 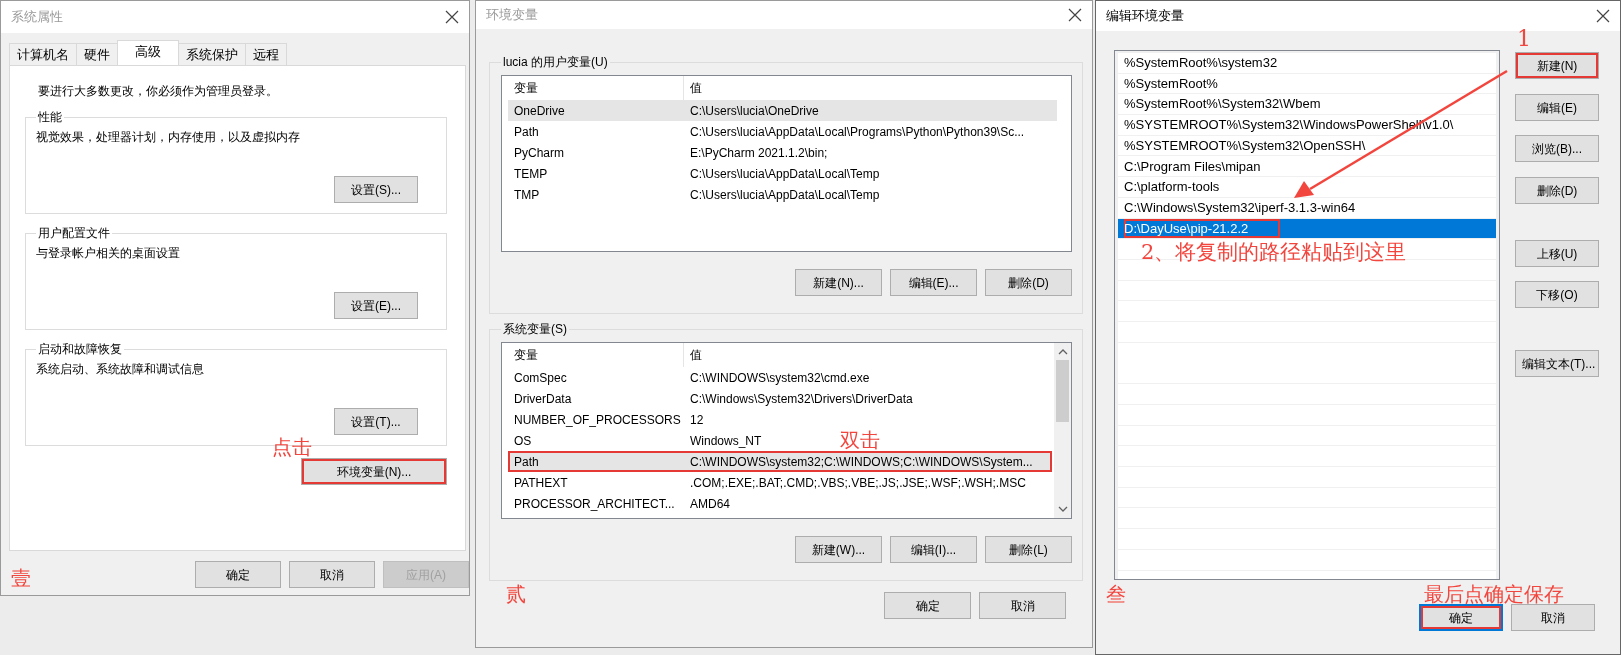 What do you see at coordinates (1028, 282) in the screenshot?
I see `table-action-button: 删除(D)` at bounding box center [1028, 282].